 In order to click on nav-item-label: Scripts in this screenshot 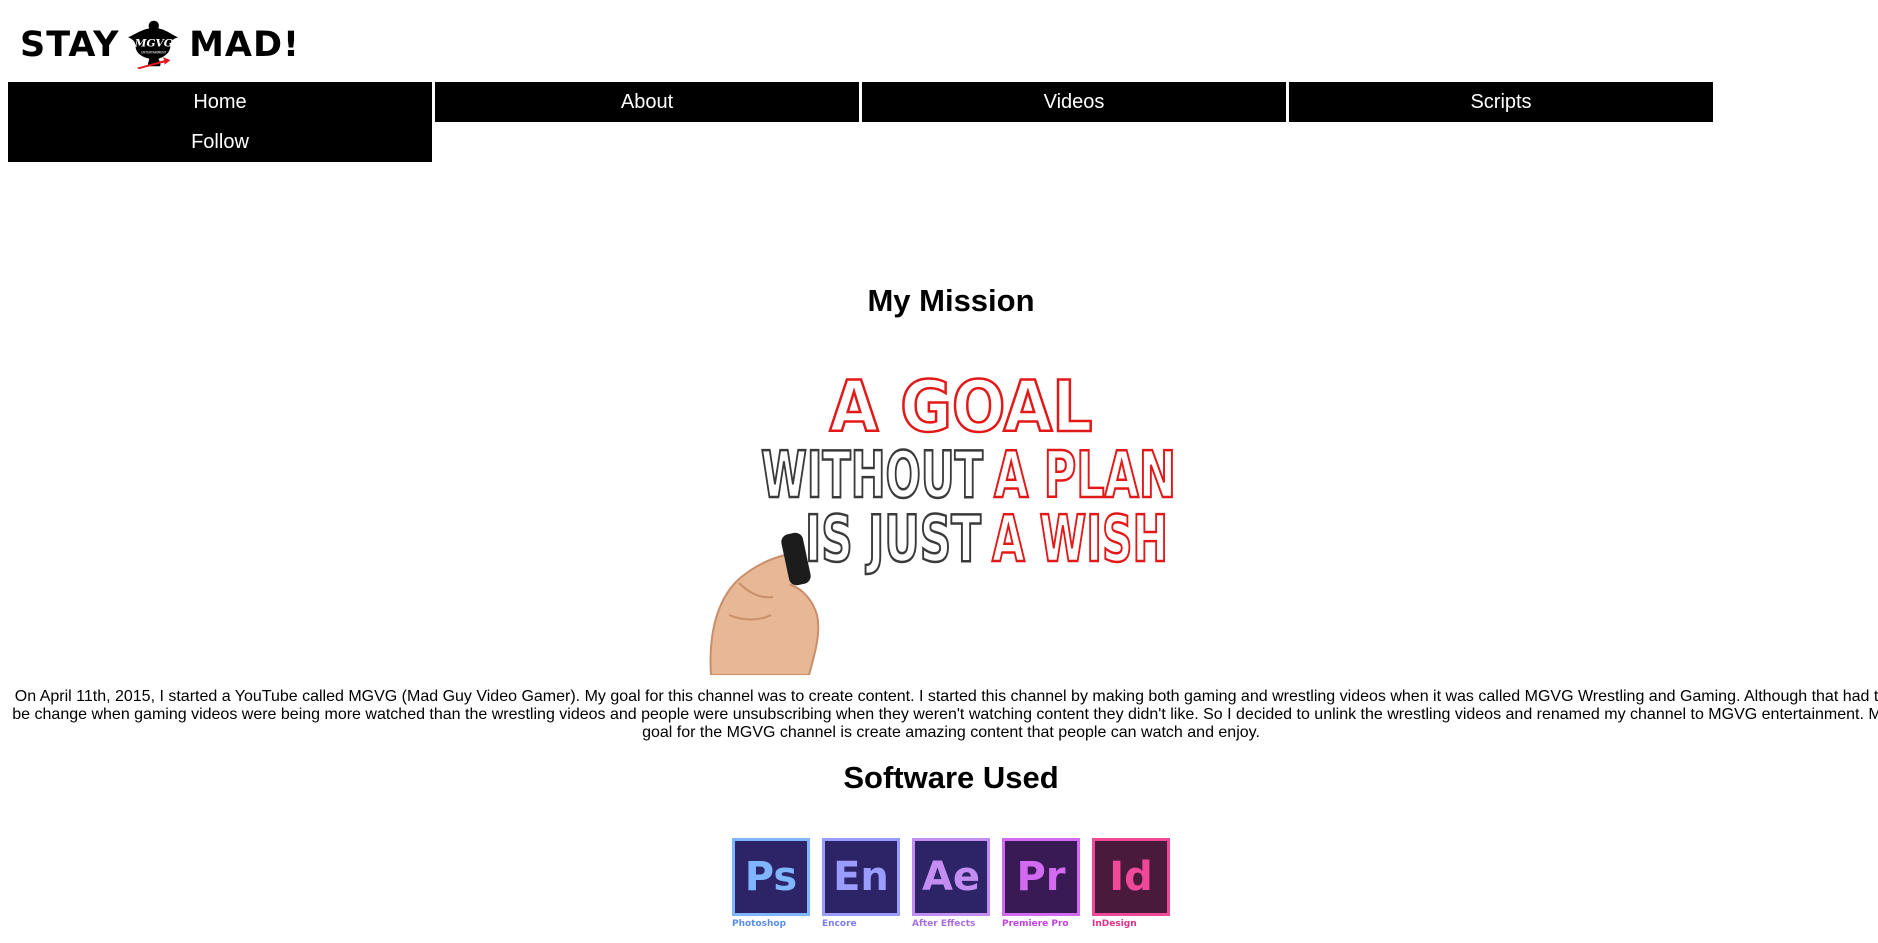, I will do `click(1501, 101)`.